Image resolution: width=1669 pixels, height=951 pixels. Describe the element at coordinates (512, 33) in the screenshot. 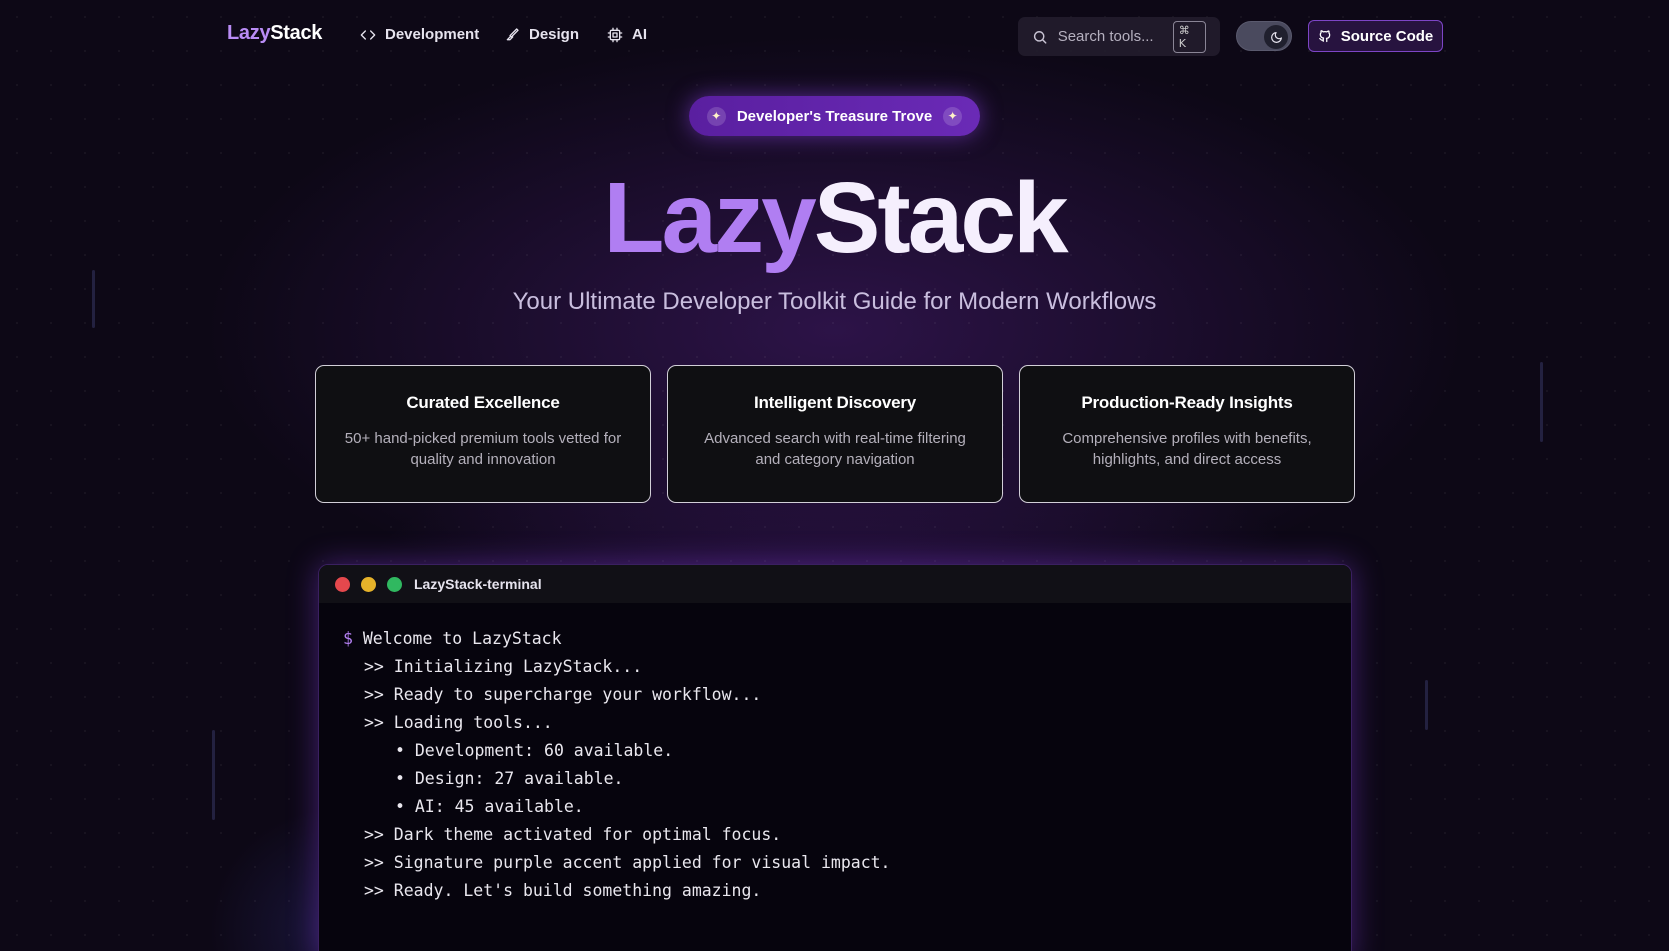

I see `brush-icon` at that location.